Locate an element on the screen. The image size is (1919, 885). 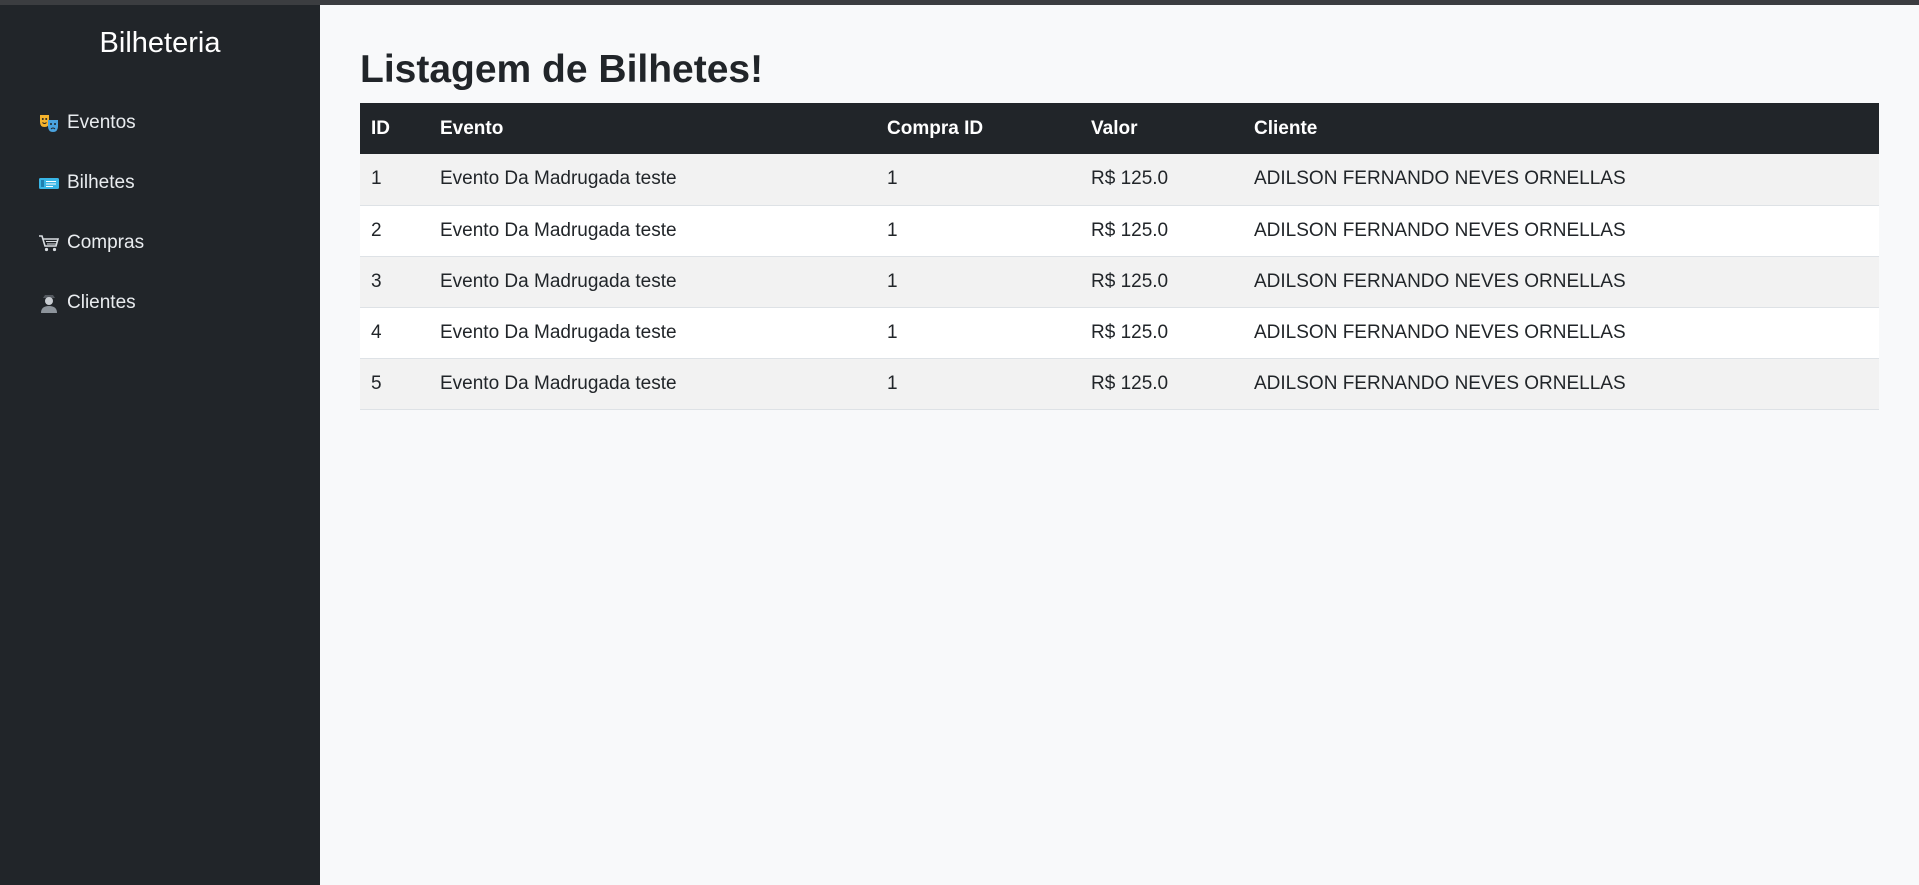
page-title: Listagem de Bilhetes! is located at coordinates (562, 69).